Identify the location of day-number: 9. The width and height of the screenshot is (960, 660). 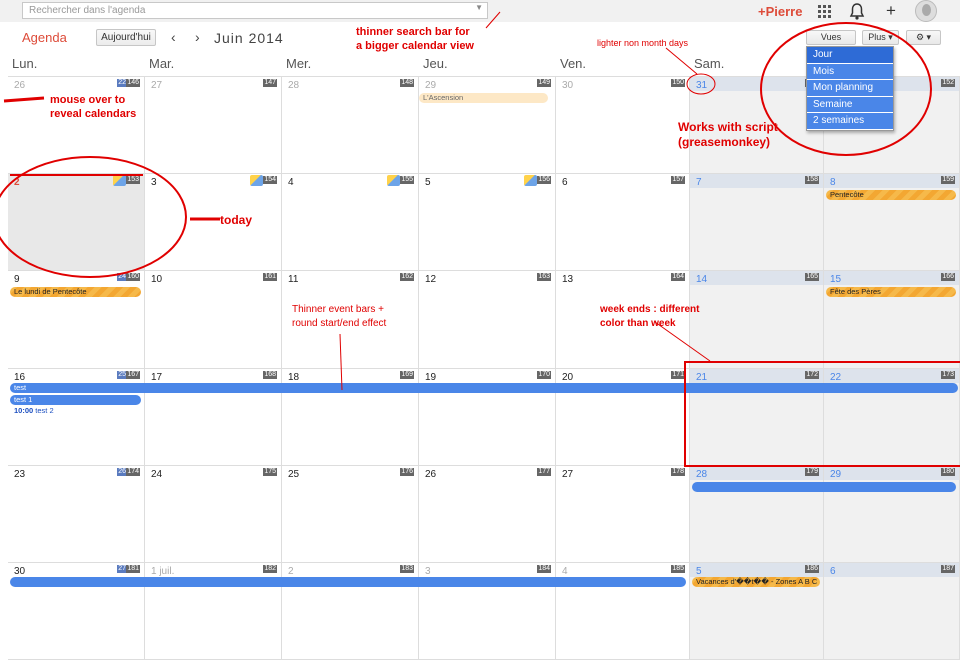
(17, 279).